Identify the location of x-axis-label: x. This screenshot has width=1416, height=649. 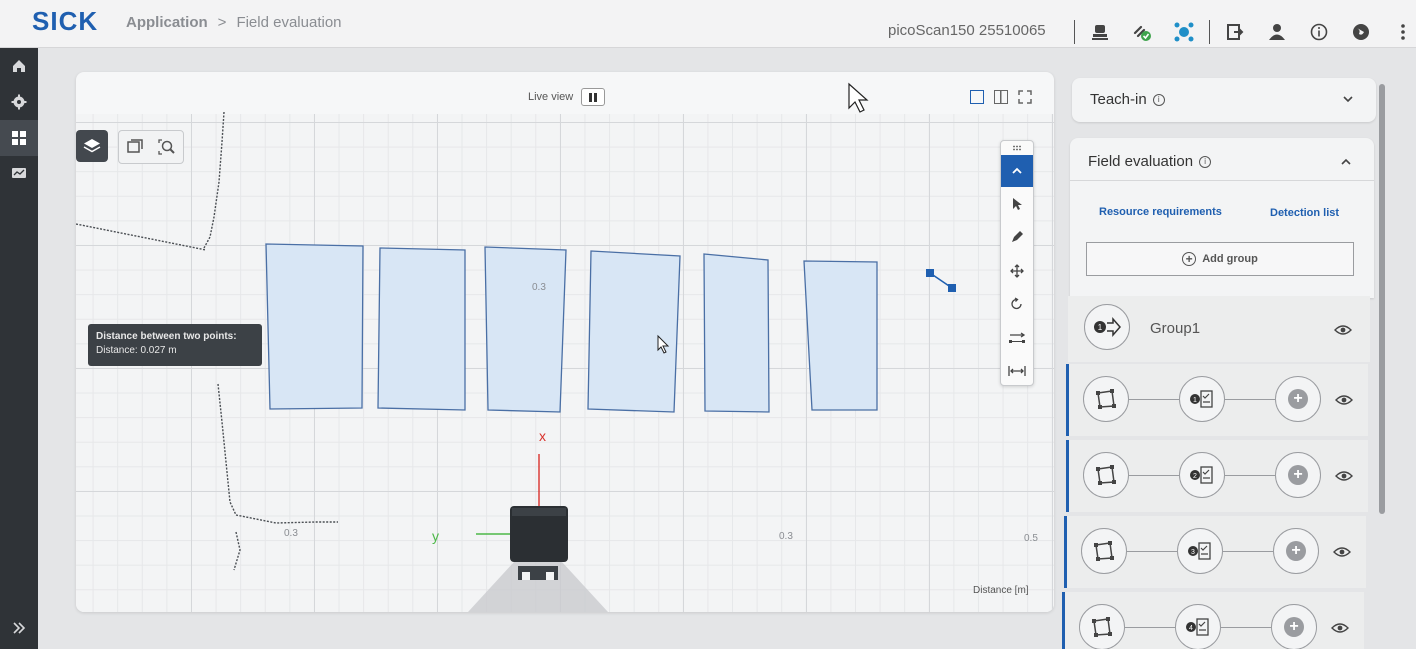
(542, 436).